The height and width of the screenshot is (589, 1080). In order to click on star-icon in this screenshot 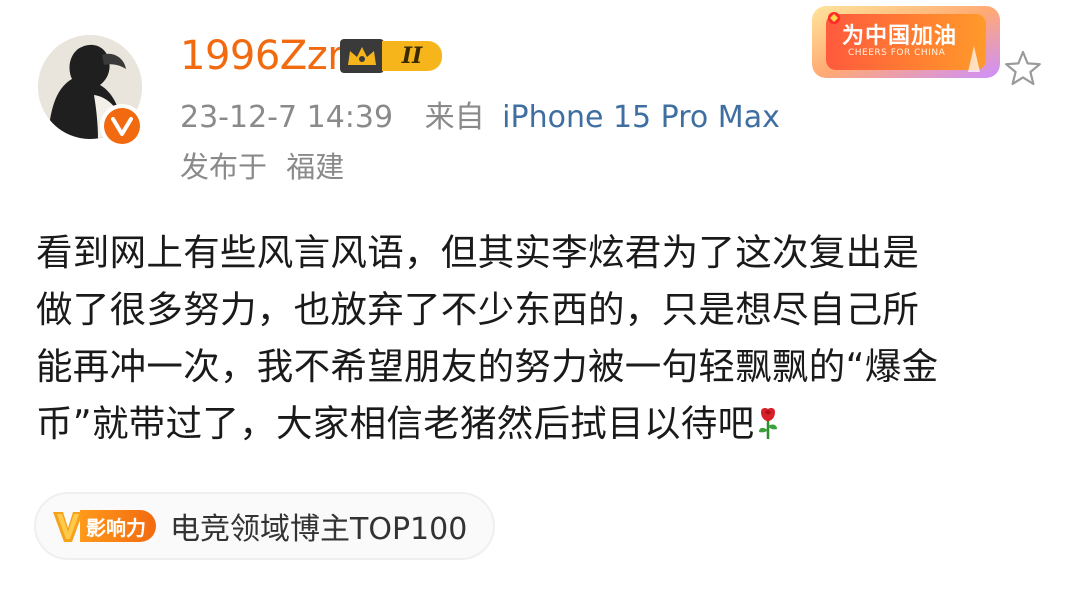, I will do `click(1023, 68)`.